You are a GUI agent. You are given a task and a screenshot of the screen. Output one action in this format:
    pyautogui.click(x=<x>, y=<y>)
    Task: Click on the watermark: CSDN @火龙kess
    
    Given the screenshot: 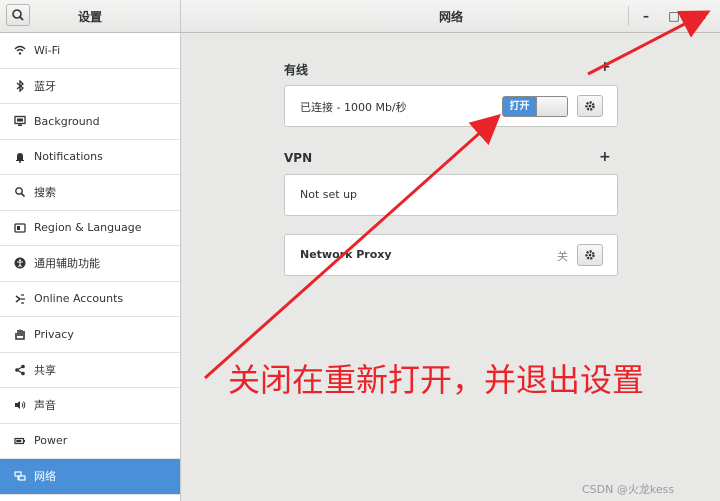 What is the action you would take?
    pyautogui.click(x=628, y=489)
    